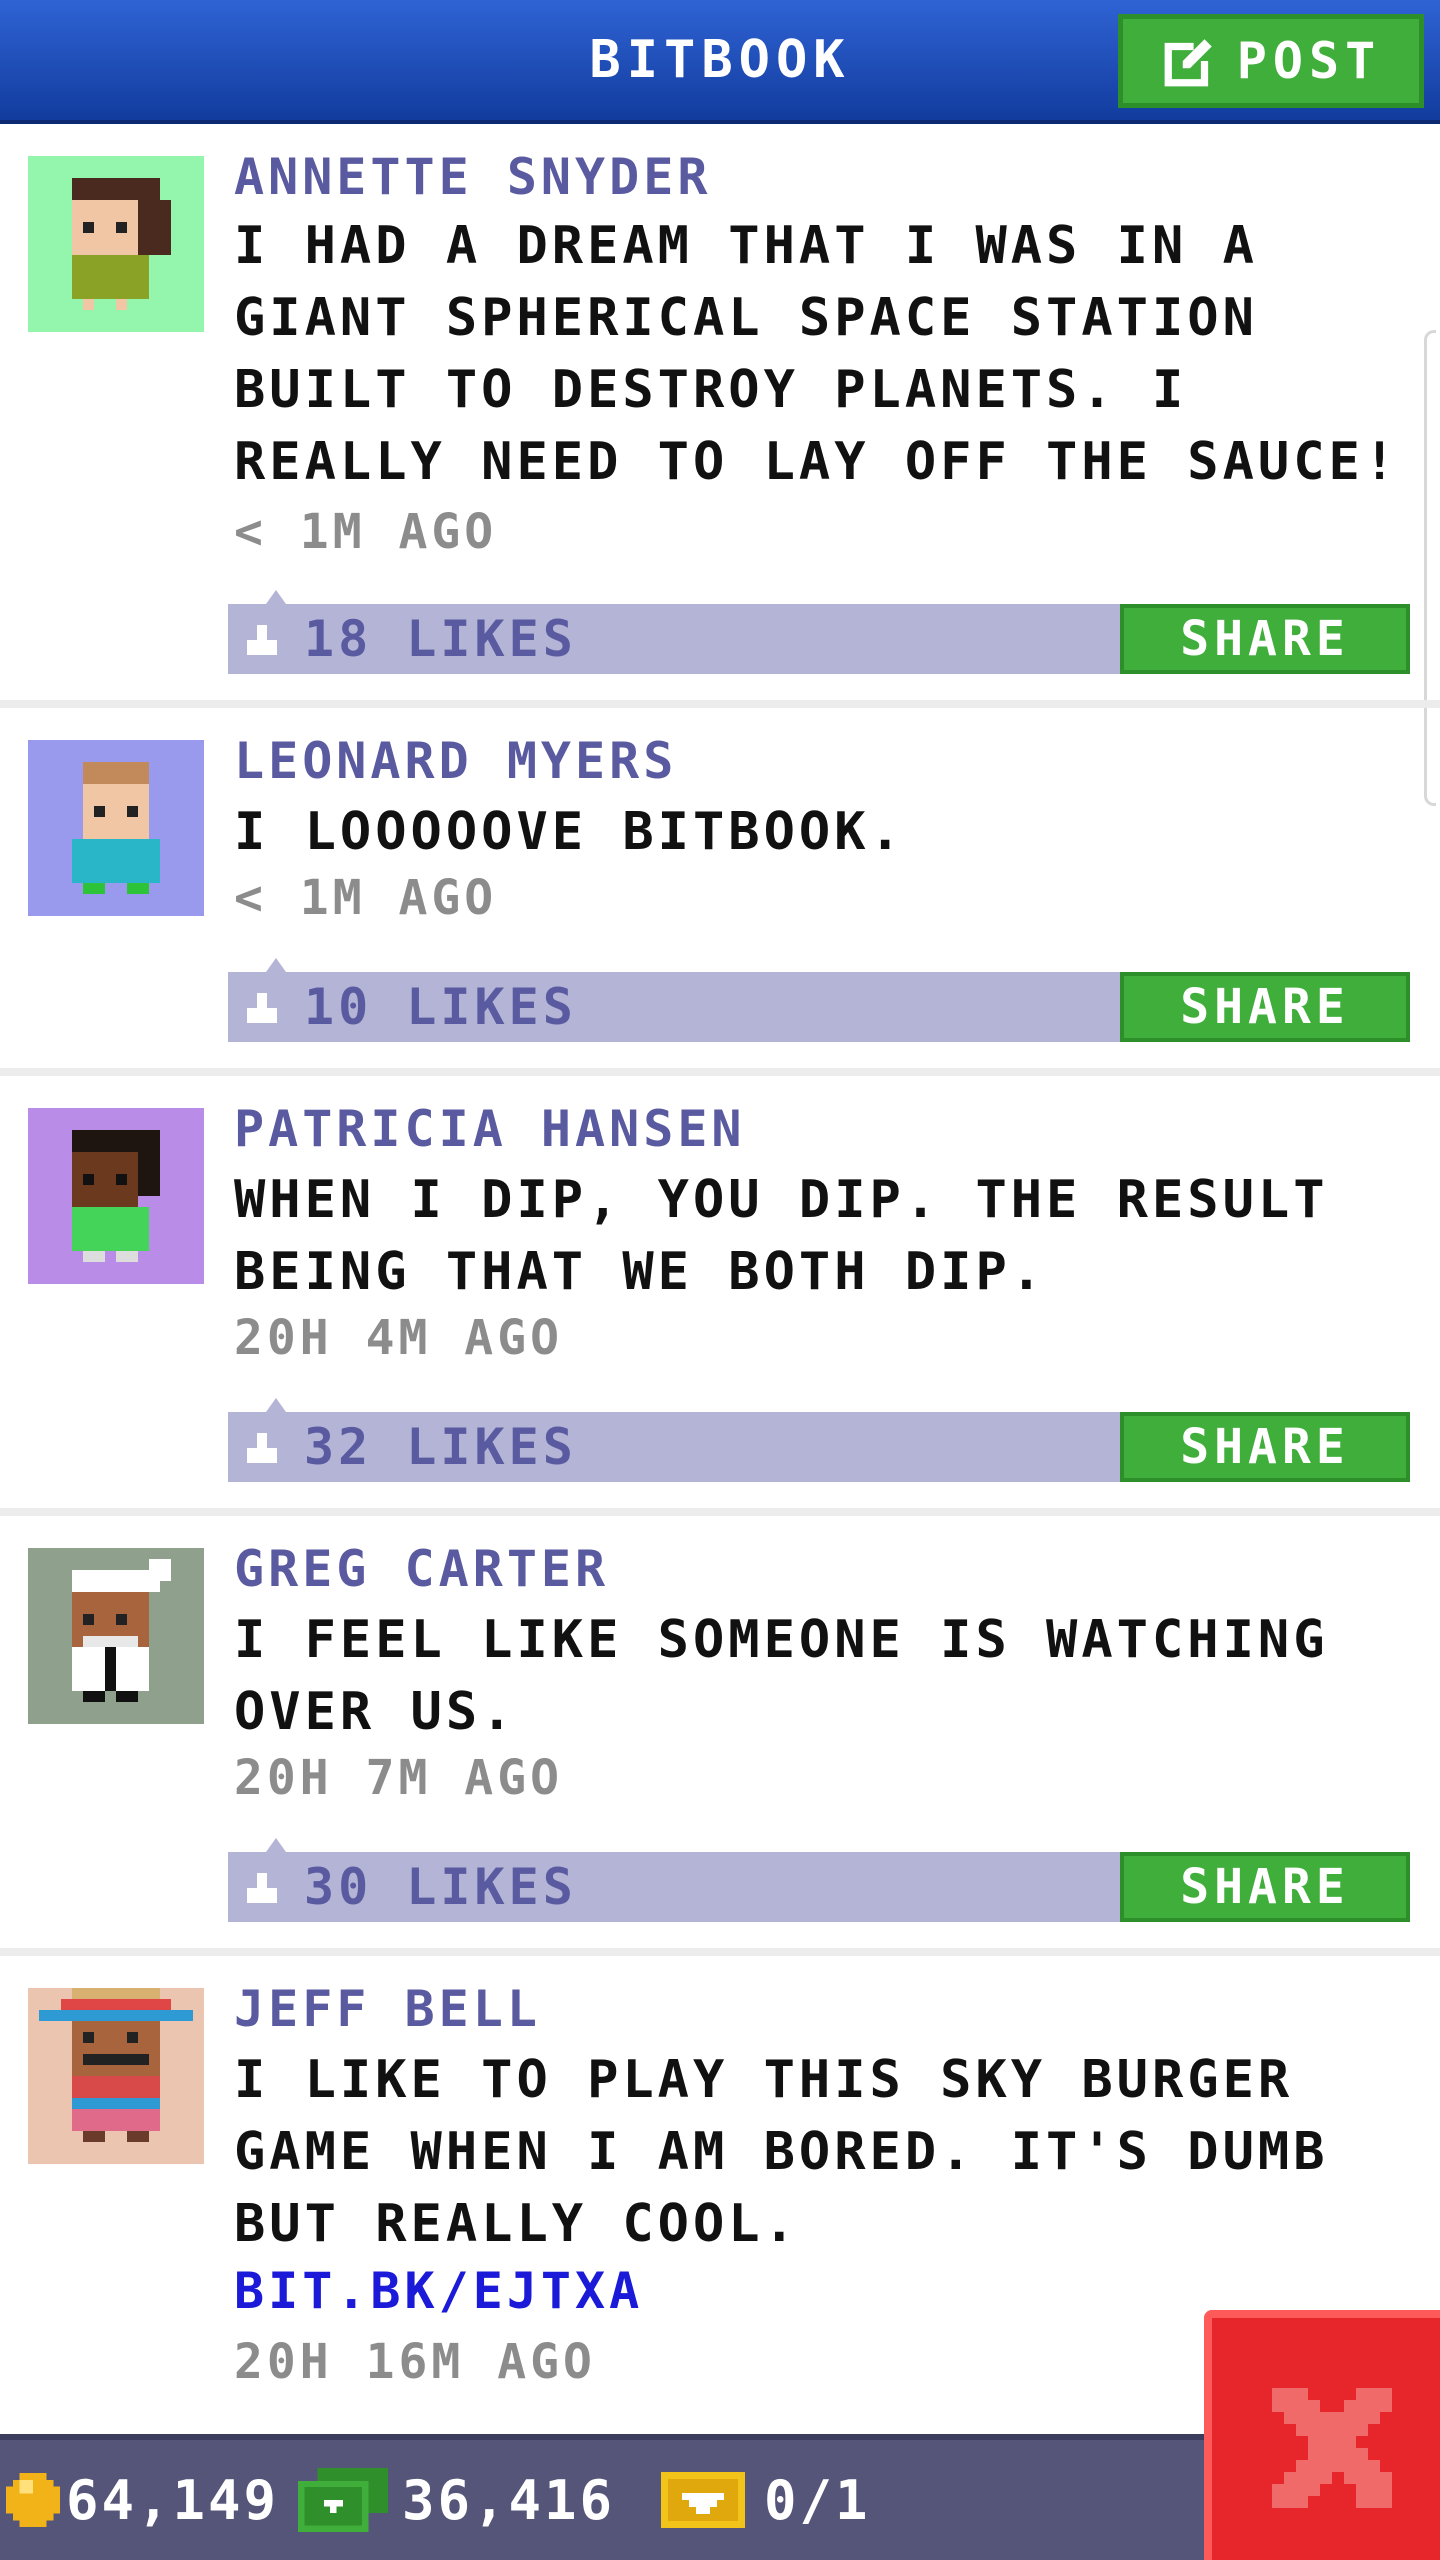  What do you see at coordinates (819, 1000) in the screenshot?
I see `like-bar: 10 LIKES SHARE` at bounding box center [819, 1000].